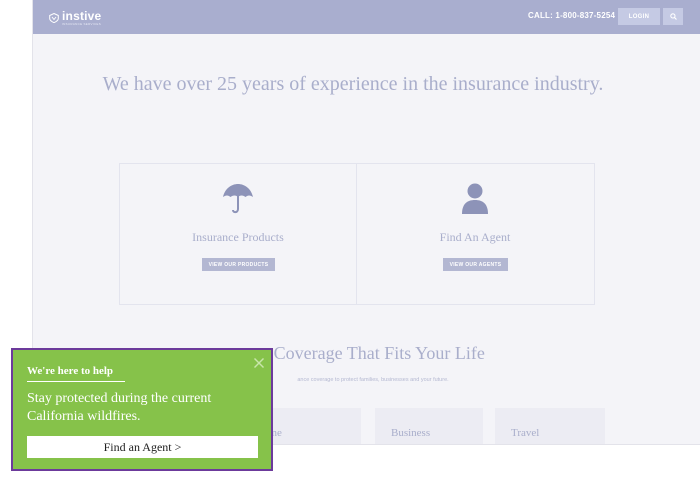 This screenshot has height=482, width=700. I want to click on logo-name: instive, so click(82, 16).